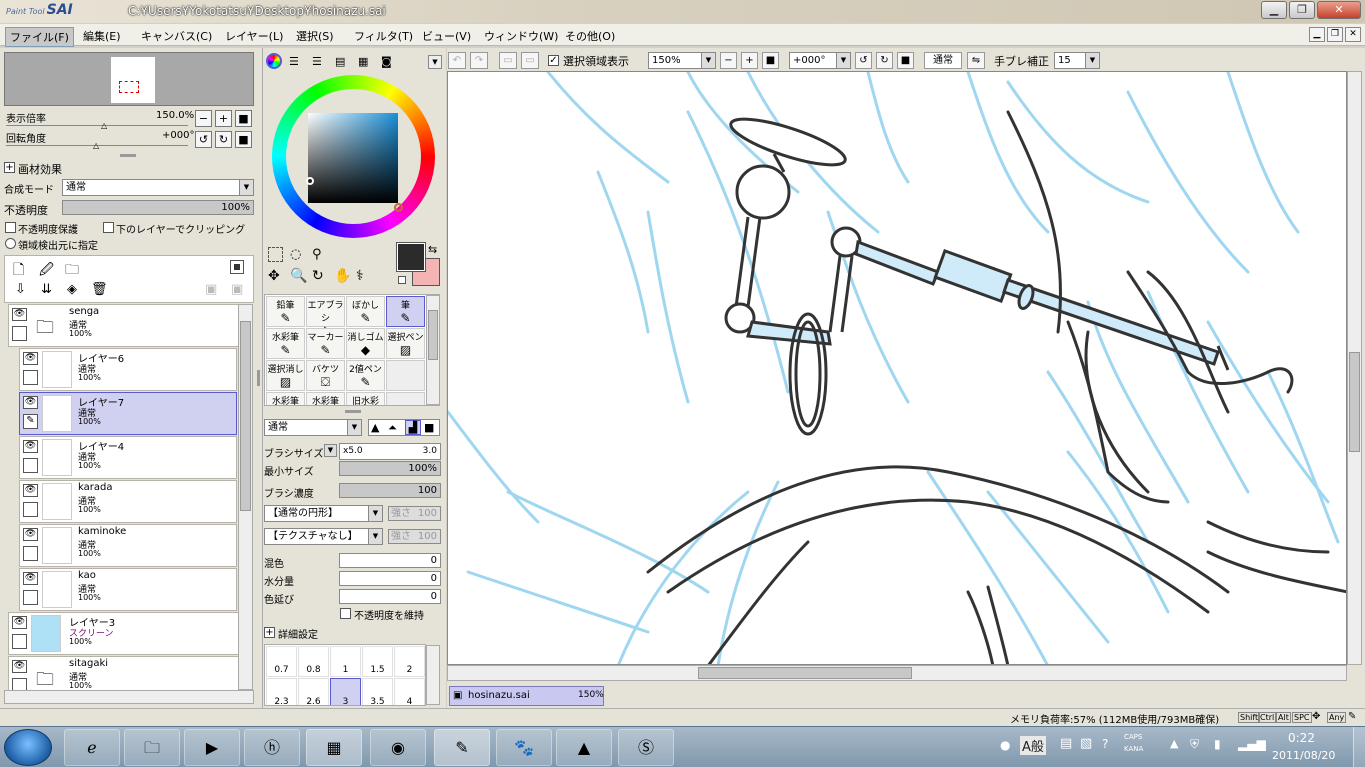 Image resolution: width=1365 pixels, height=767 pixels. I want to click on layer-item: 👁 karada 通常 100%, so click(128, 501).